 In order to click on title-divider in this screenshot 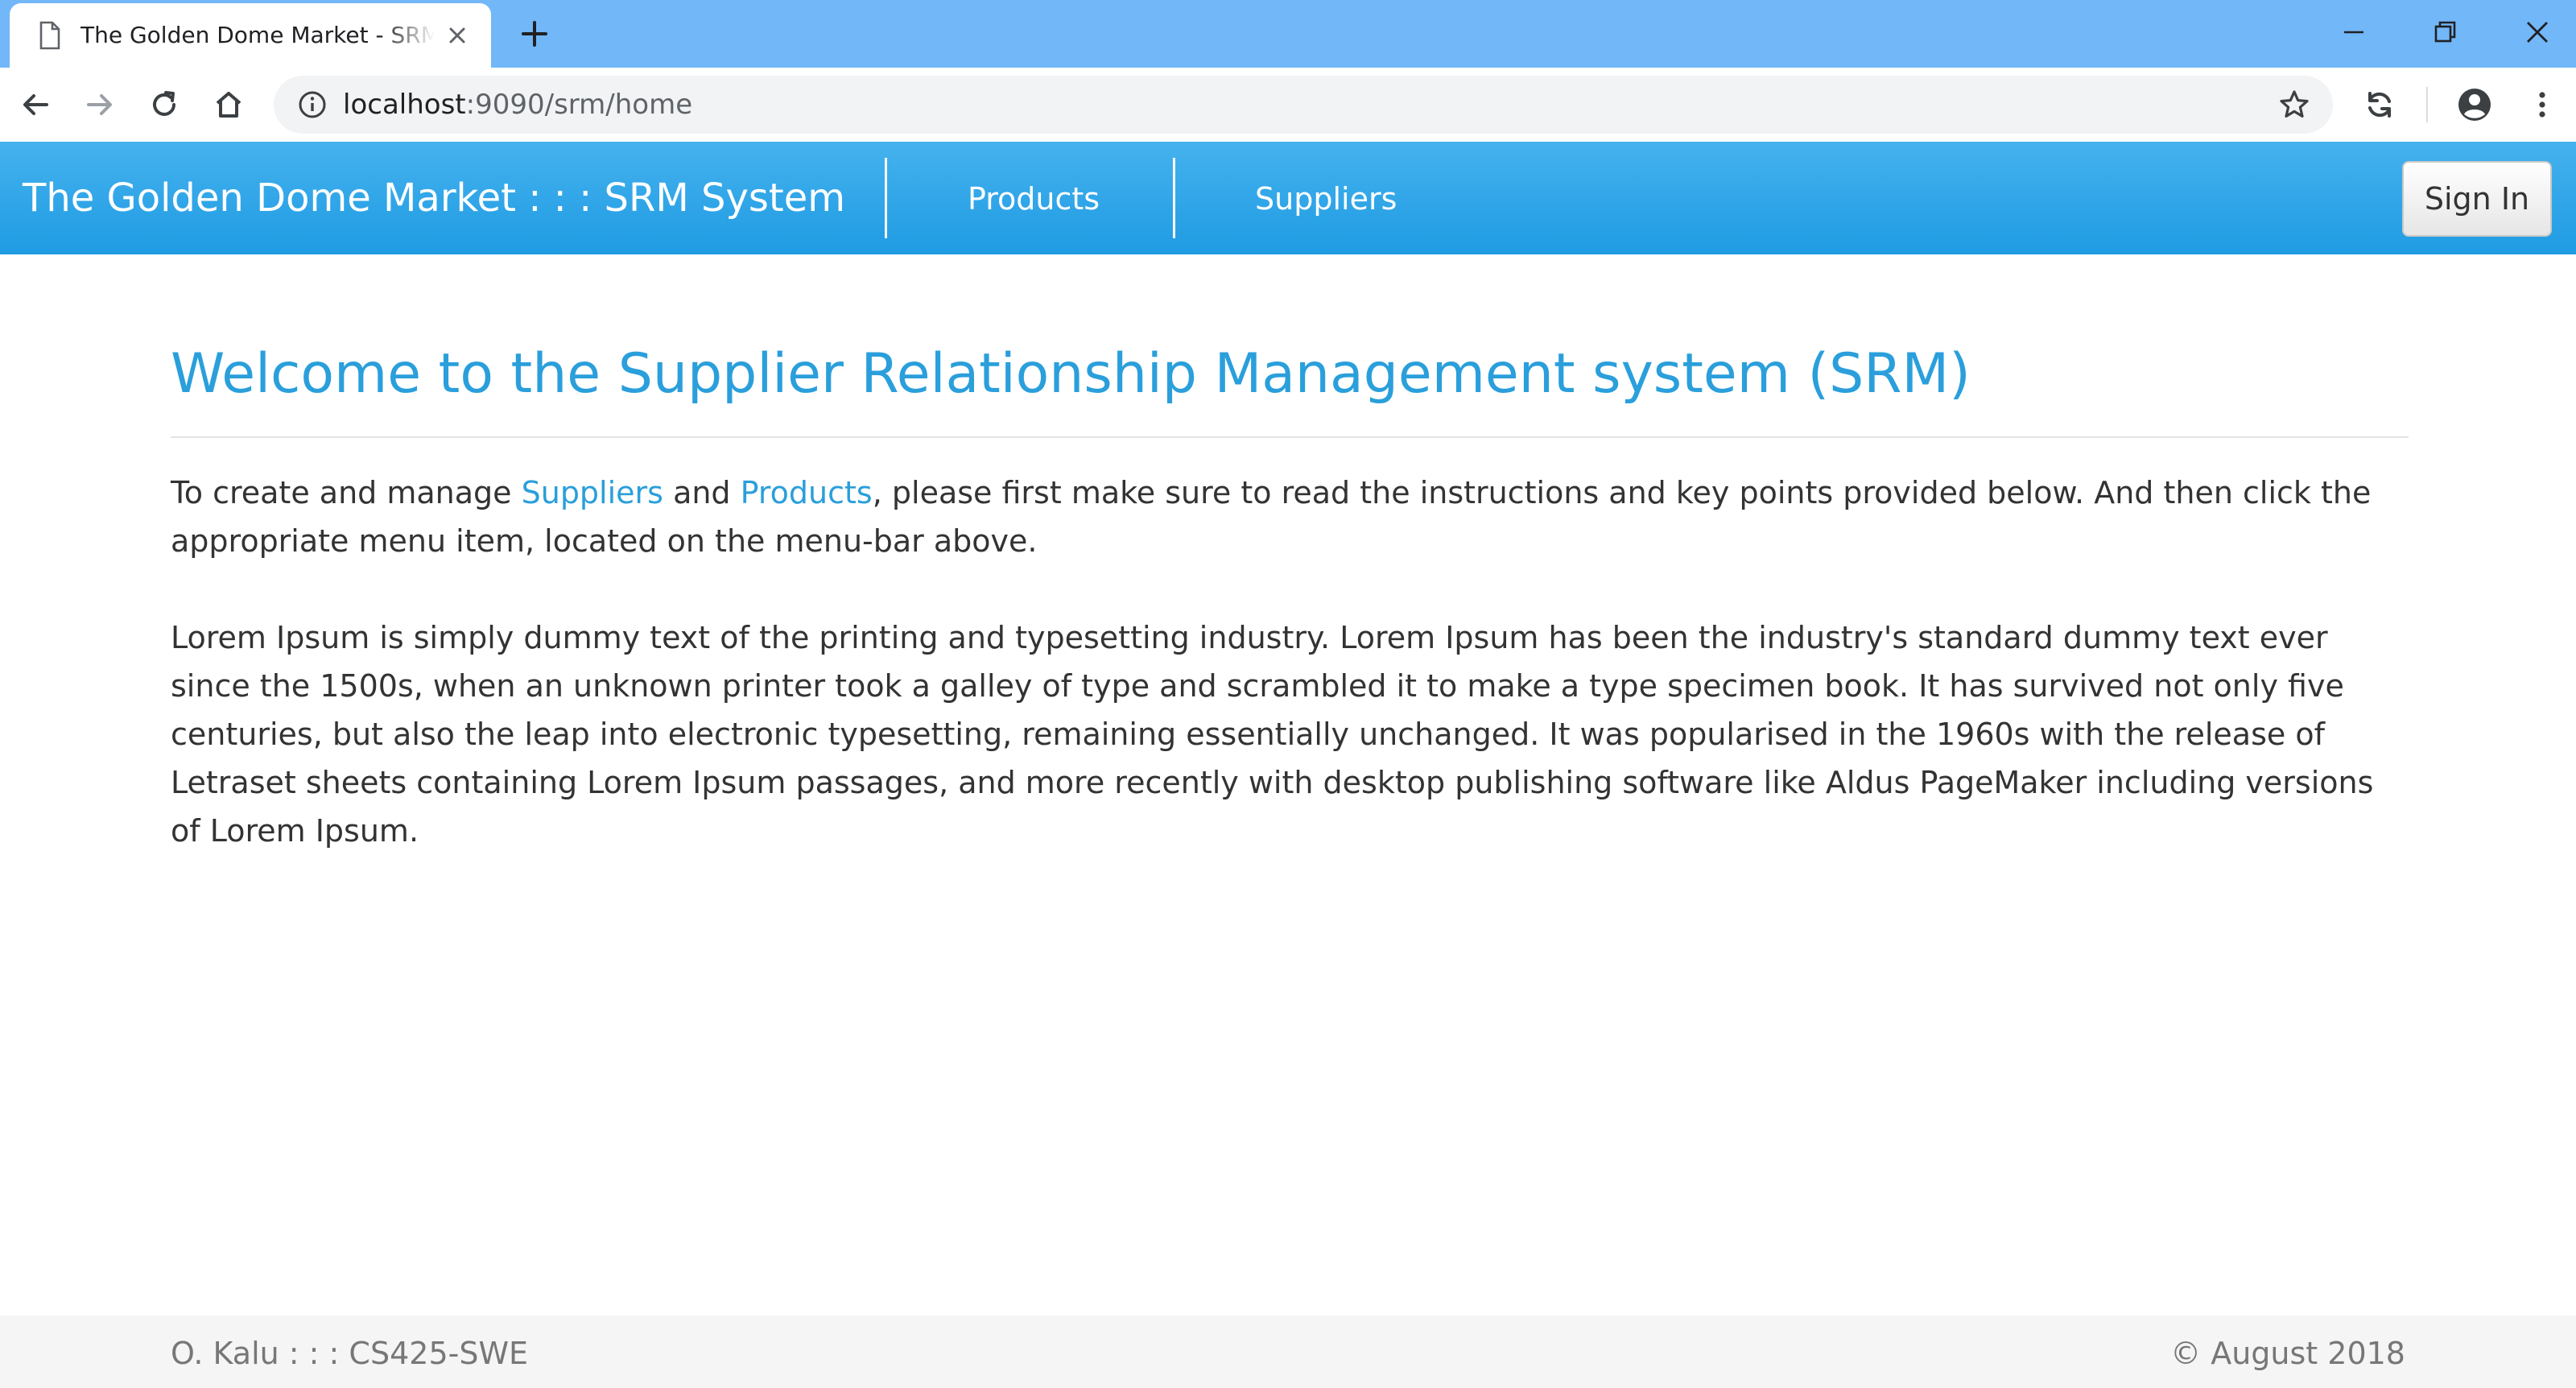, I will do `click(1290, 437)`.